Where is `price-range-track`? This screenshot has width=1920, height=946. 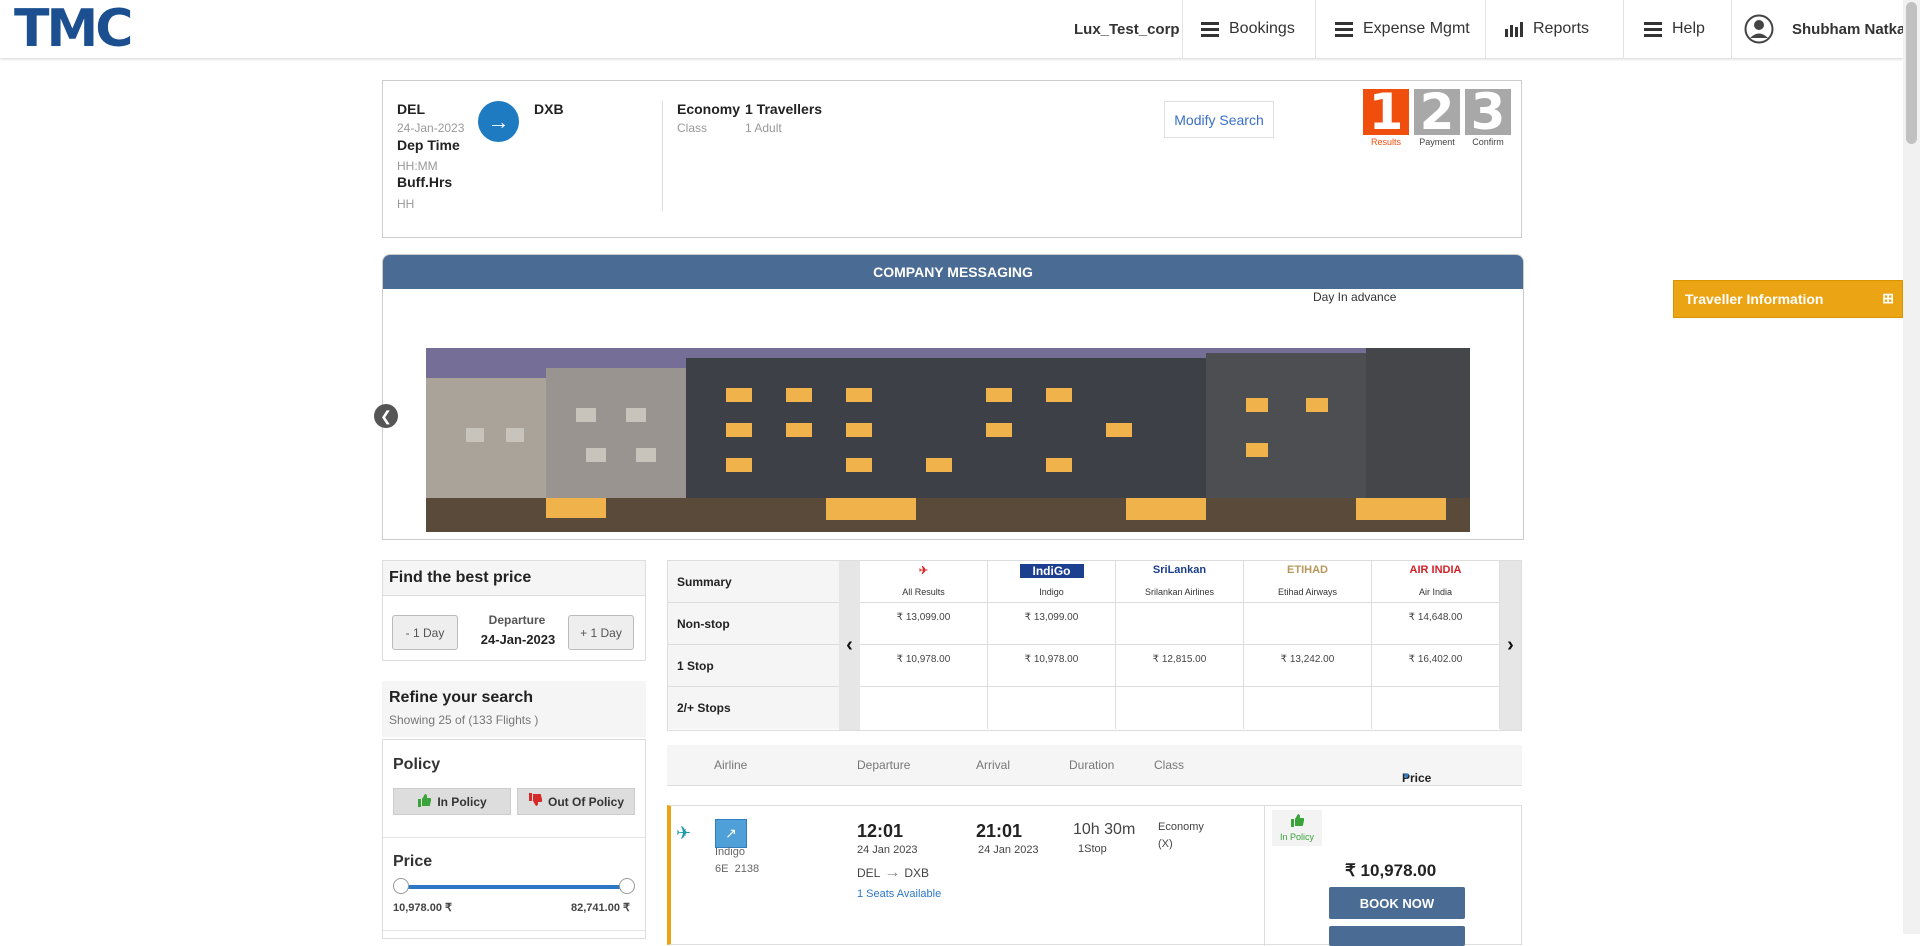 price-range-track is located at coordinates (517, 887).